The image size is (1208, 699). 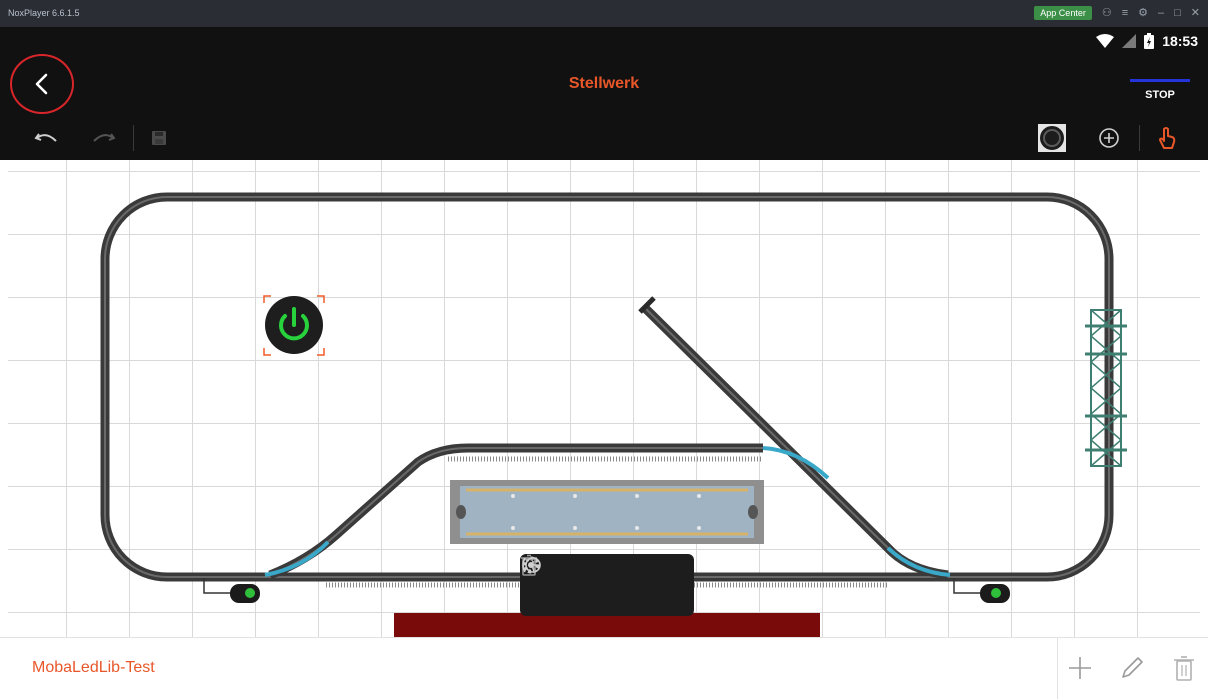 What do you see at coordinates (607, 512) in the screenshot?
I see `station-platform` at bounding box center [607, 512].